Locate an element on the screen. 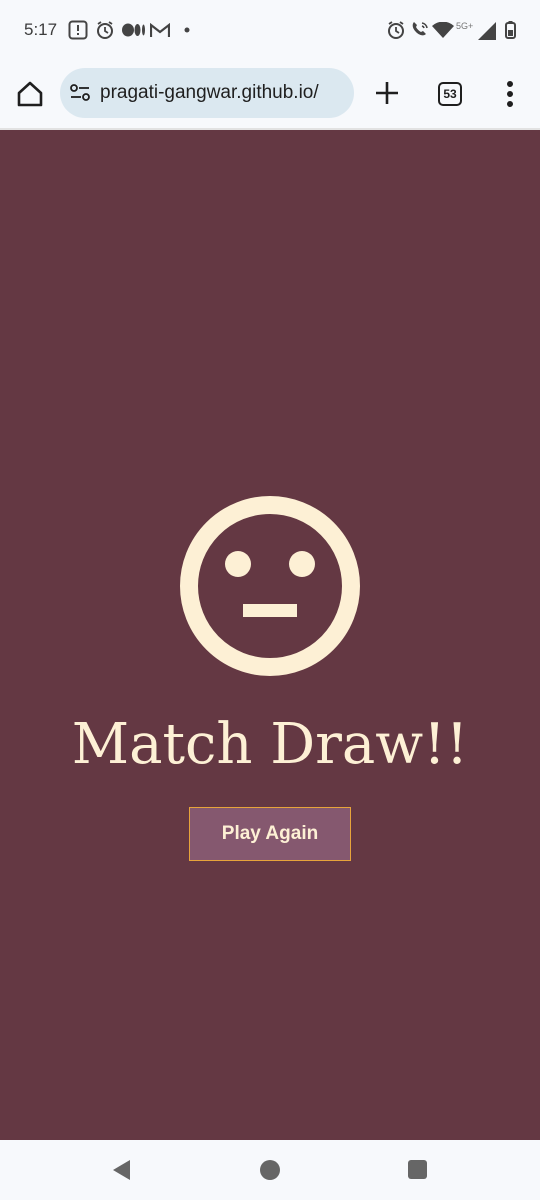 The image size is (540, 1200). home-icon is located at coordinates (30, 94).